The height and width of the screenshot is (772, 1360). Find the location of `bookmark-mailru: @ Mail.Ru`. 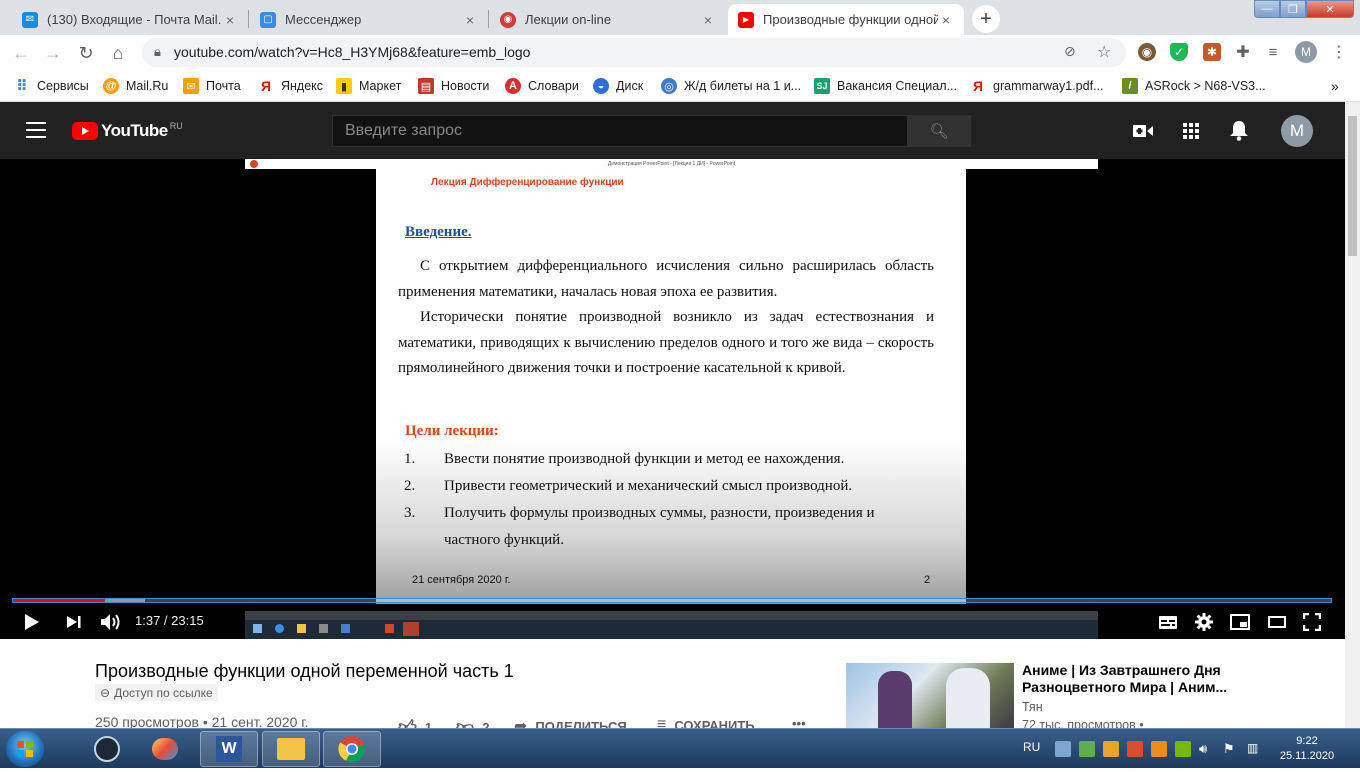

bookmark-mailru: @ Mail.Ru is located at coordinates (135, 86).